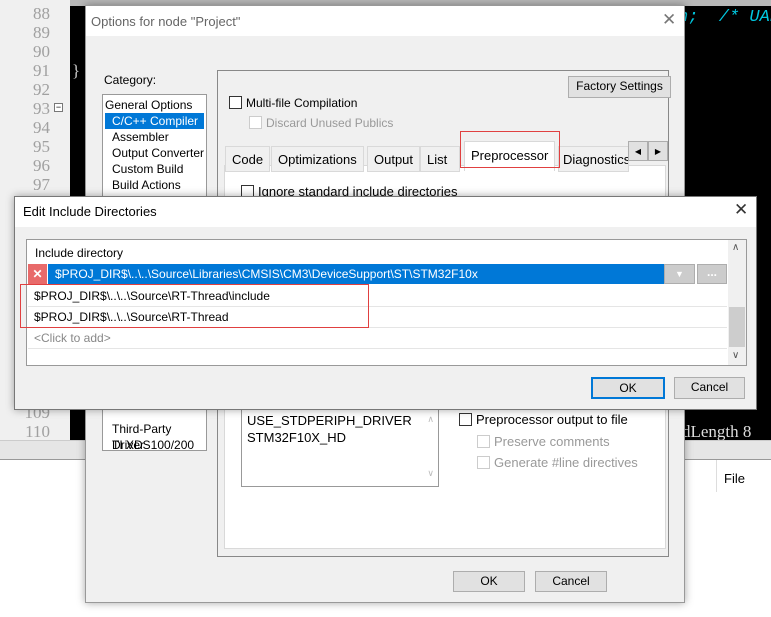 The height and width of the screenshot is (617, 771). I want to click on category-item: Output Converter, so click(158, 153).